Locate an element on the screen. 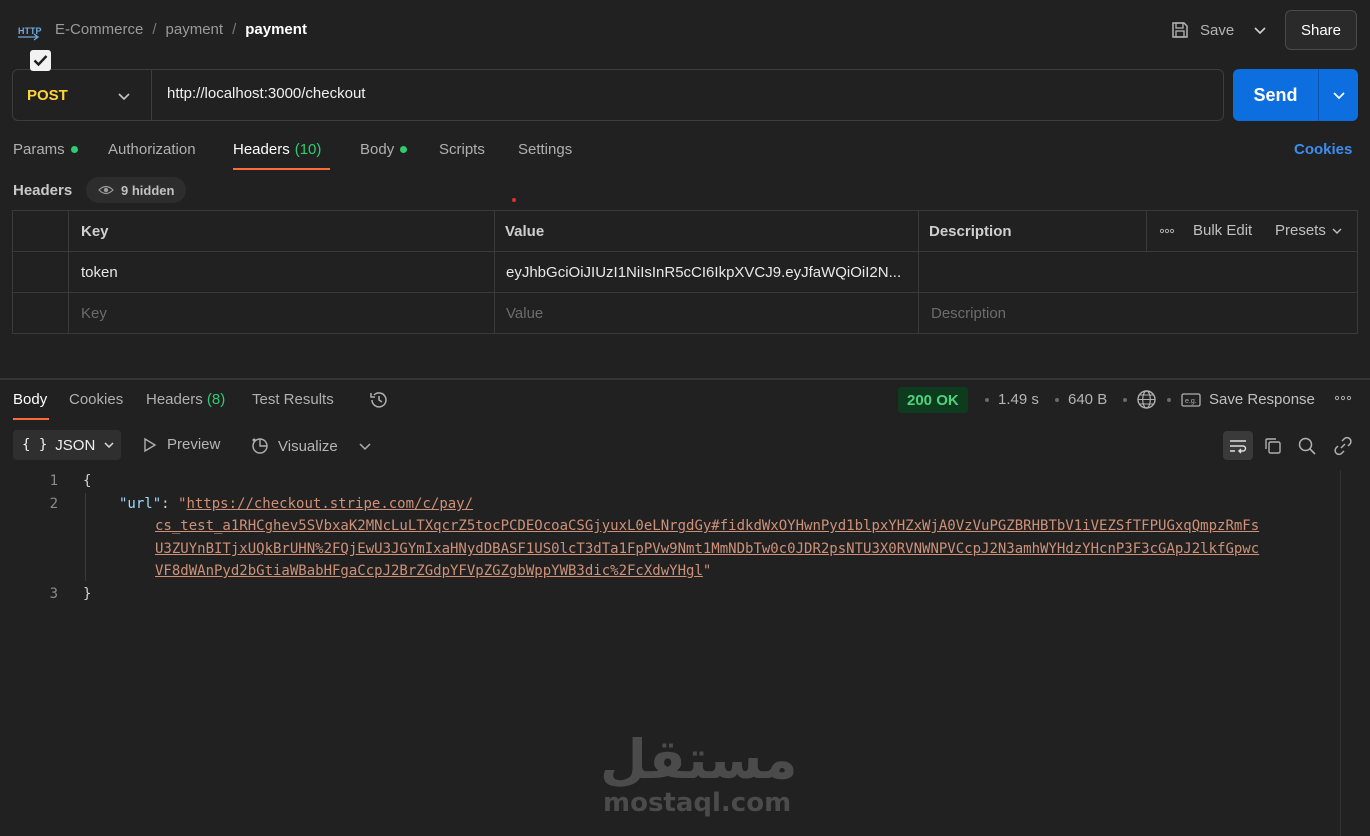 The width and height of the screenshot is (1370, 836). value-placeholder: Value is located at coordinates (518, 313).